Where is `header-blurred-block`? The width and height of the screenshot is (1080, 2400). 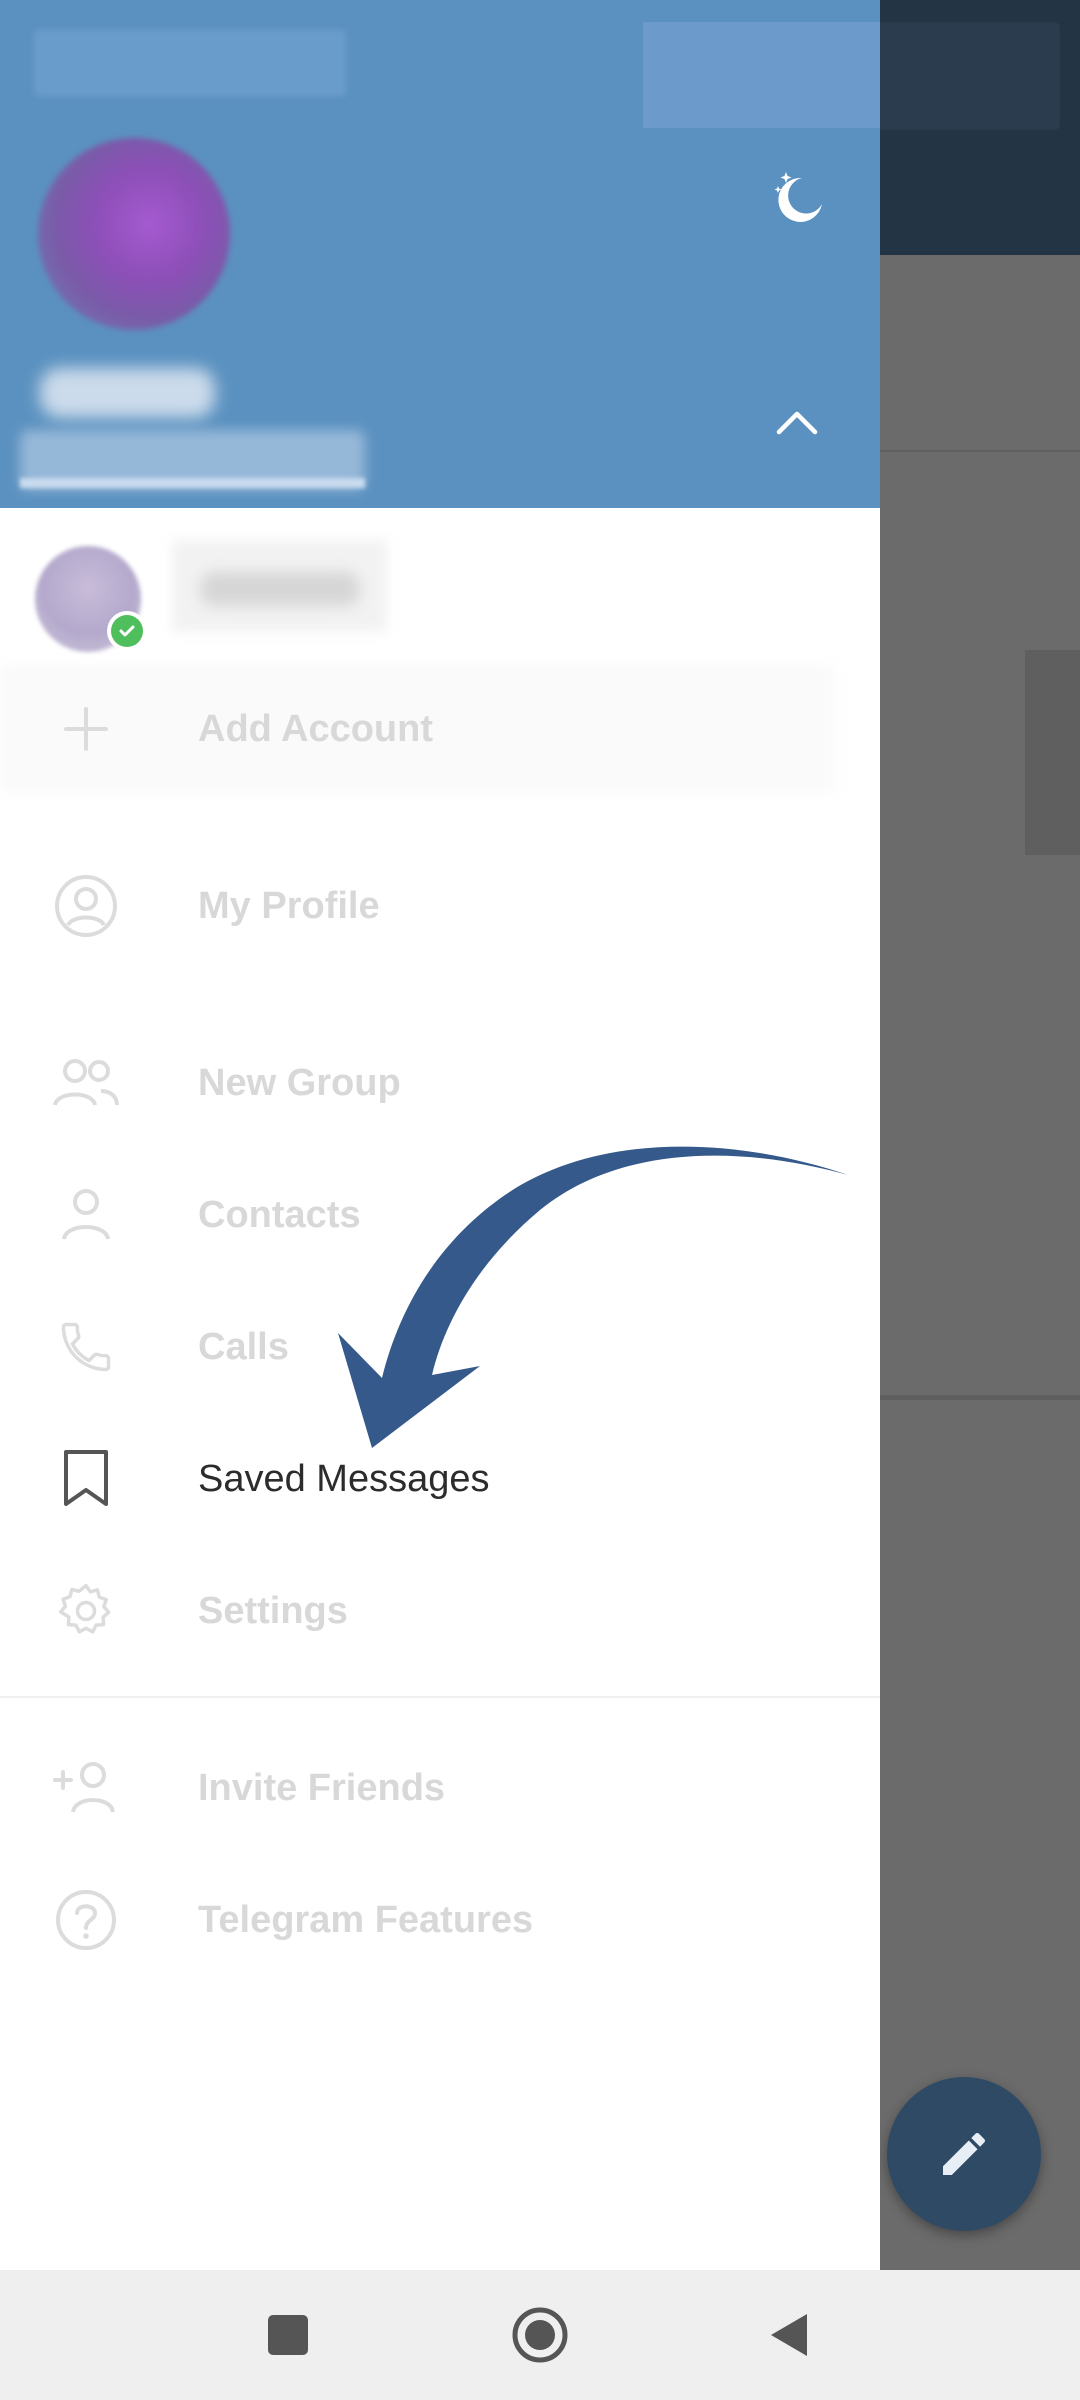 header-blurred-block is located at coordinates (761, 75).